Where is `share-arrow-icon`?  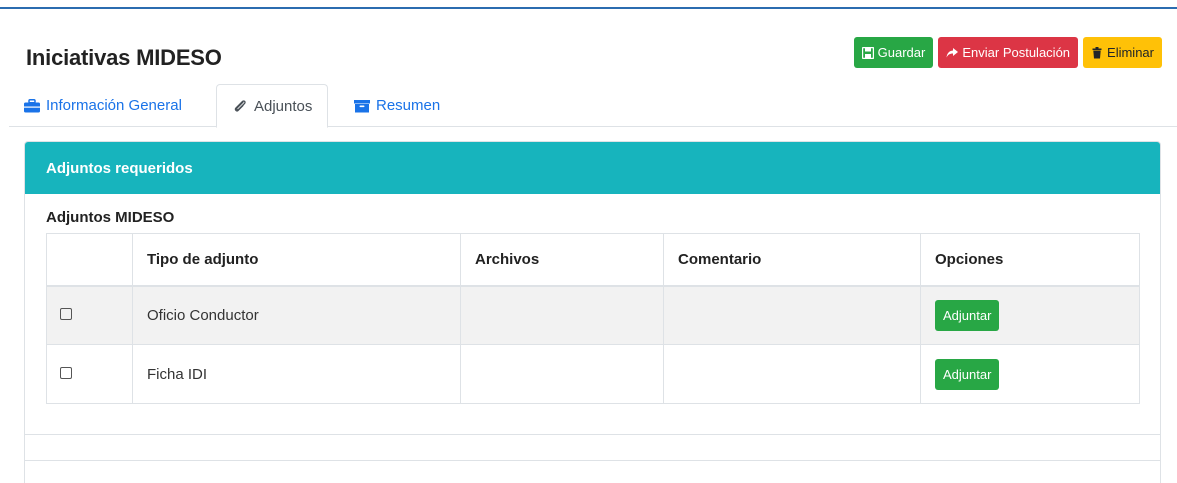
share-arrow-icon is located at coordinates (952, 52).